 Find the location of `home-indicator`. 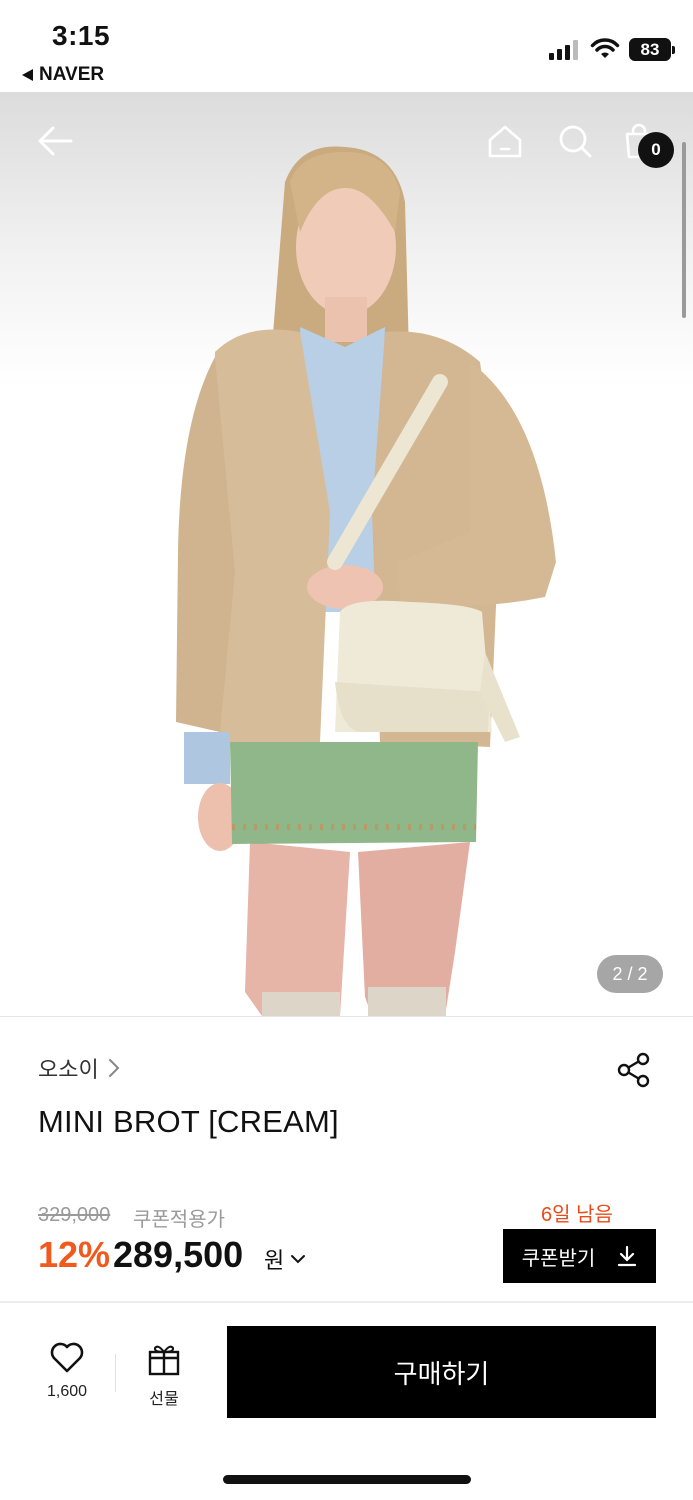

home-indicator is located at coordinates (347, 1479).